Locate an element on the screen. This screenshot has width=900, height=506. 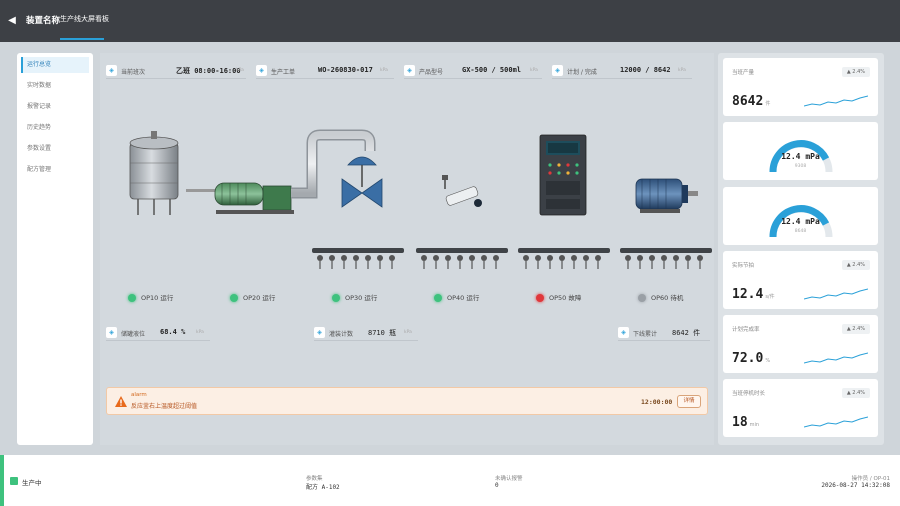
station-op50: OP50 故障 is located at coordinates (558, 297).